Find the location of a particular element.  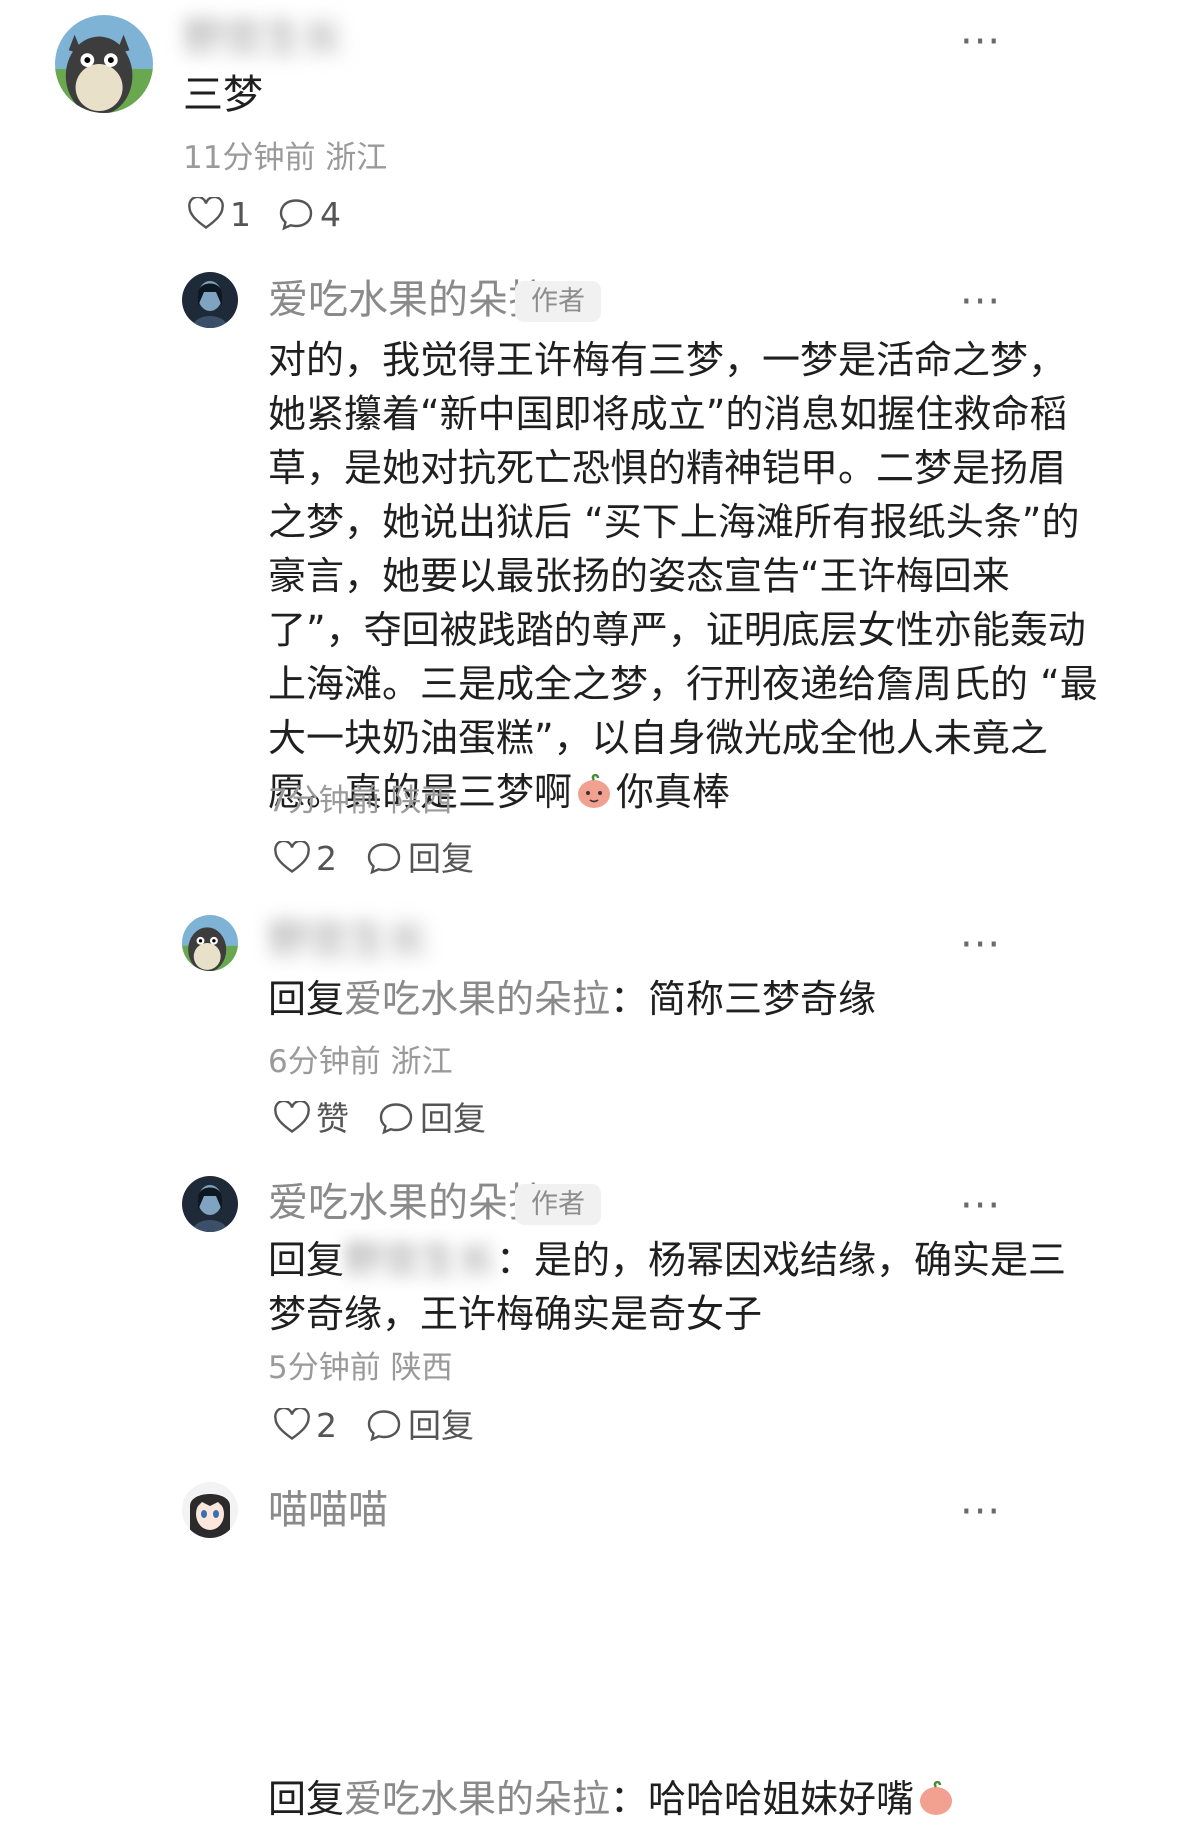

comment-text: 三梦 is located at coordinates (223, 95).